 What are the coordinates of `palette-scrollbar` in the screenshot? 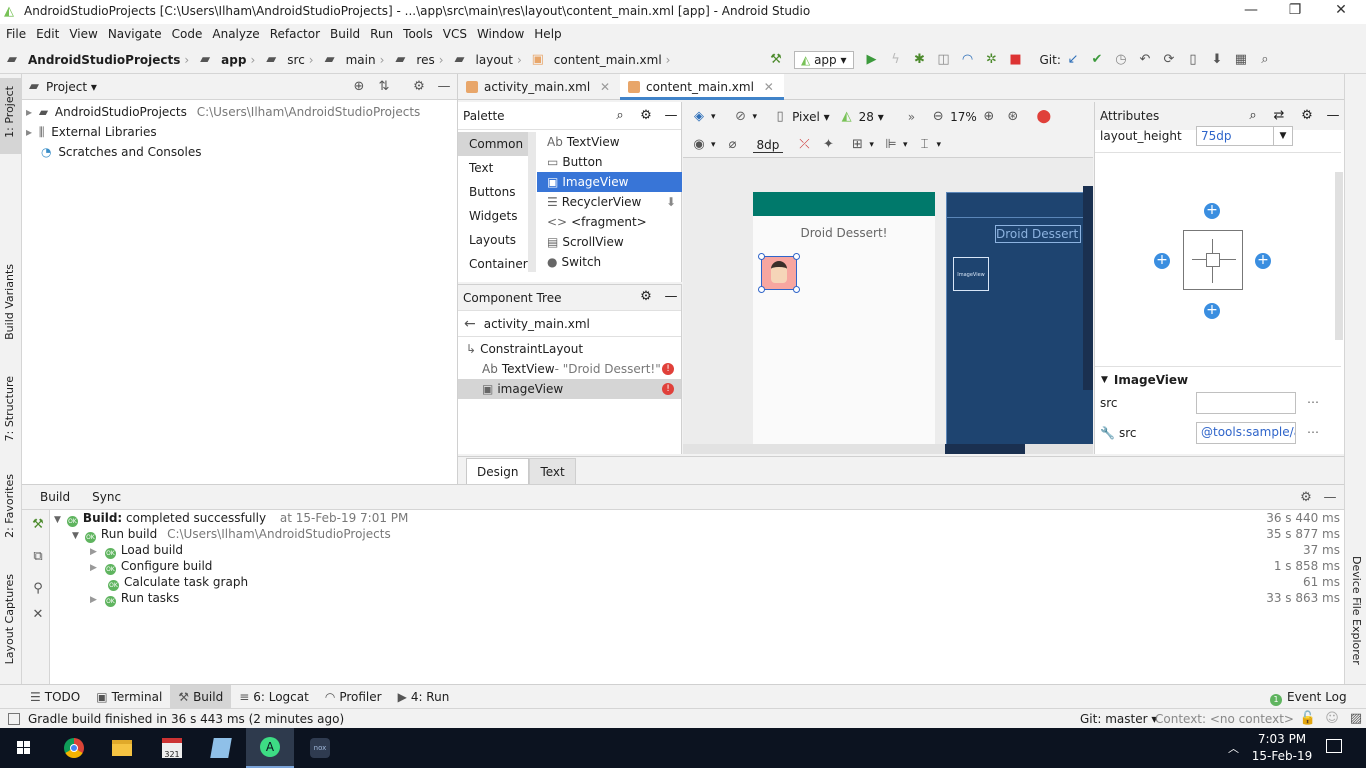 It's located at (532, 202).